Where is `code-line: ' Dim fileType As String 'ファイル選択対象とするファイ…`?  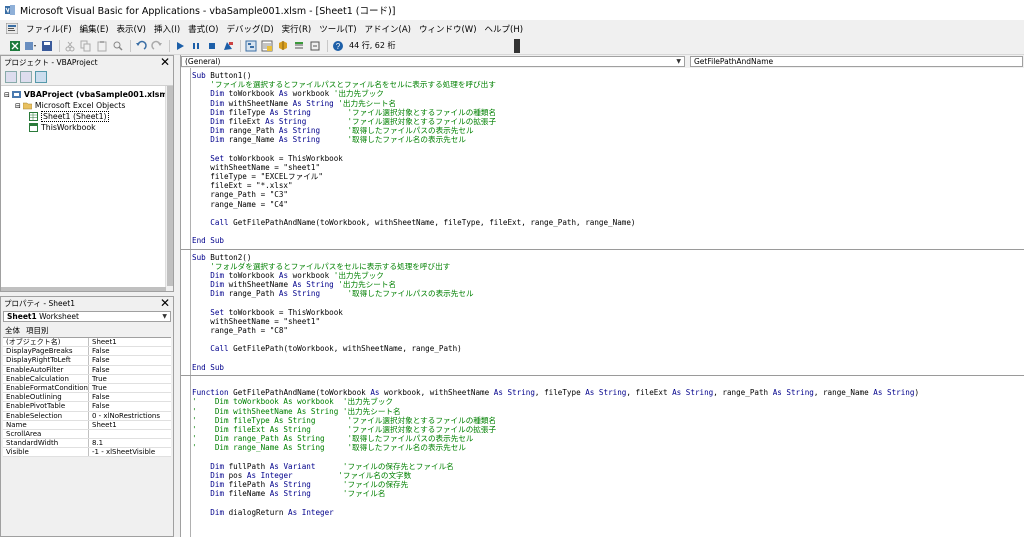 code-line: ' Dim fileType As String 'ファイル選択対象とするファイ… is located at coordinates (608, 420).